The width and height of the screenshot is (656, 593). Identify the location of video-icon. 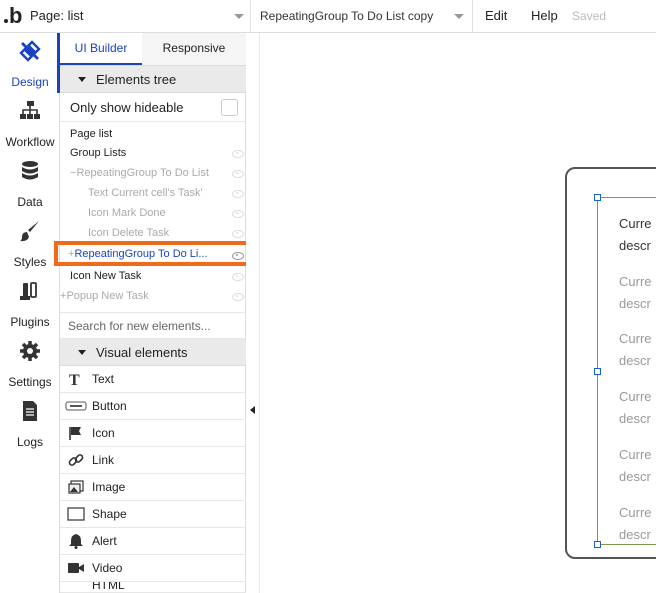
(76, 568).